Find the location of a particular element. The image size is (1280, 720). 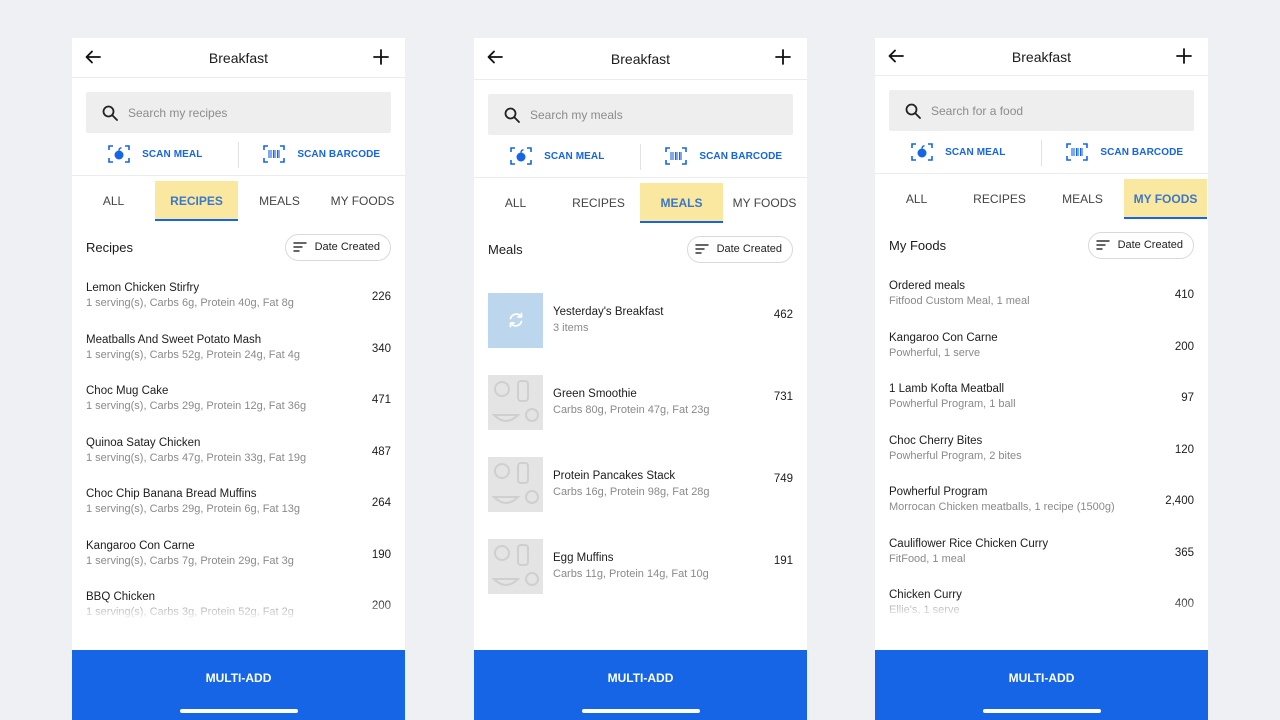

item-name: Chicken Curry is located at coordinates (925, 595).